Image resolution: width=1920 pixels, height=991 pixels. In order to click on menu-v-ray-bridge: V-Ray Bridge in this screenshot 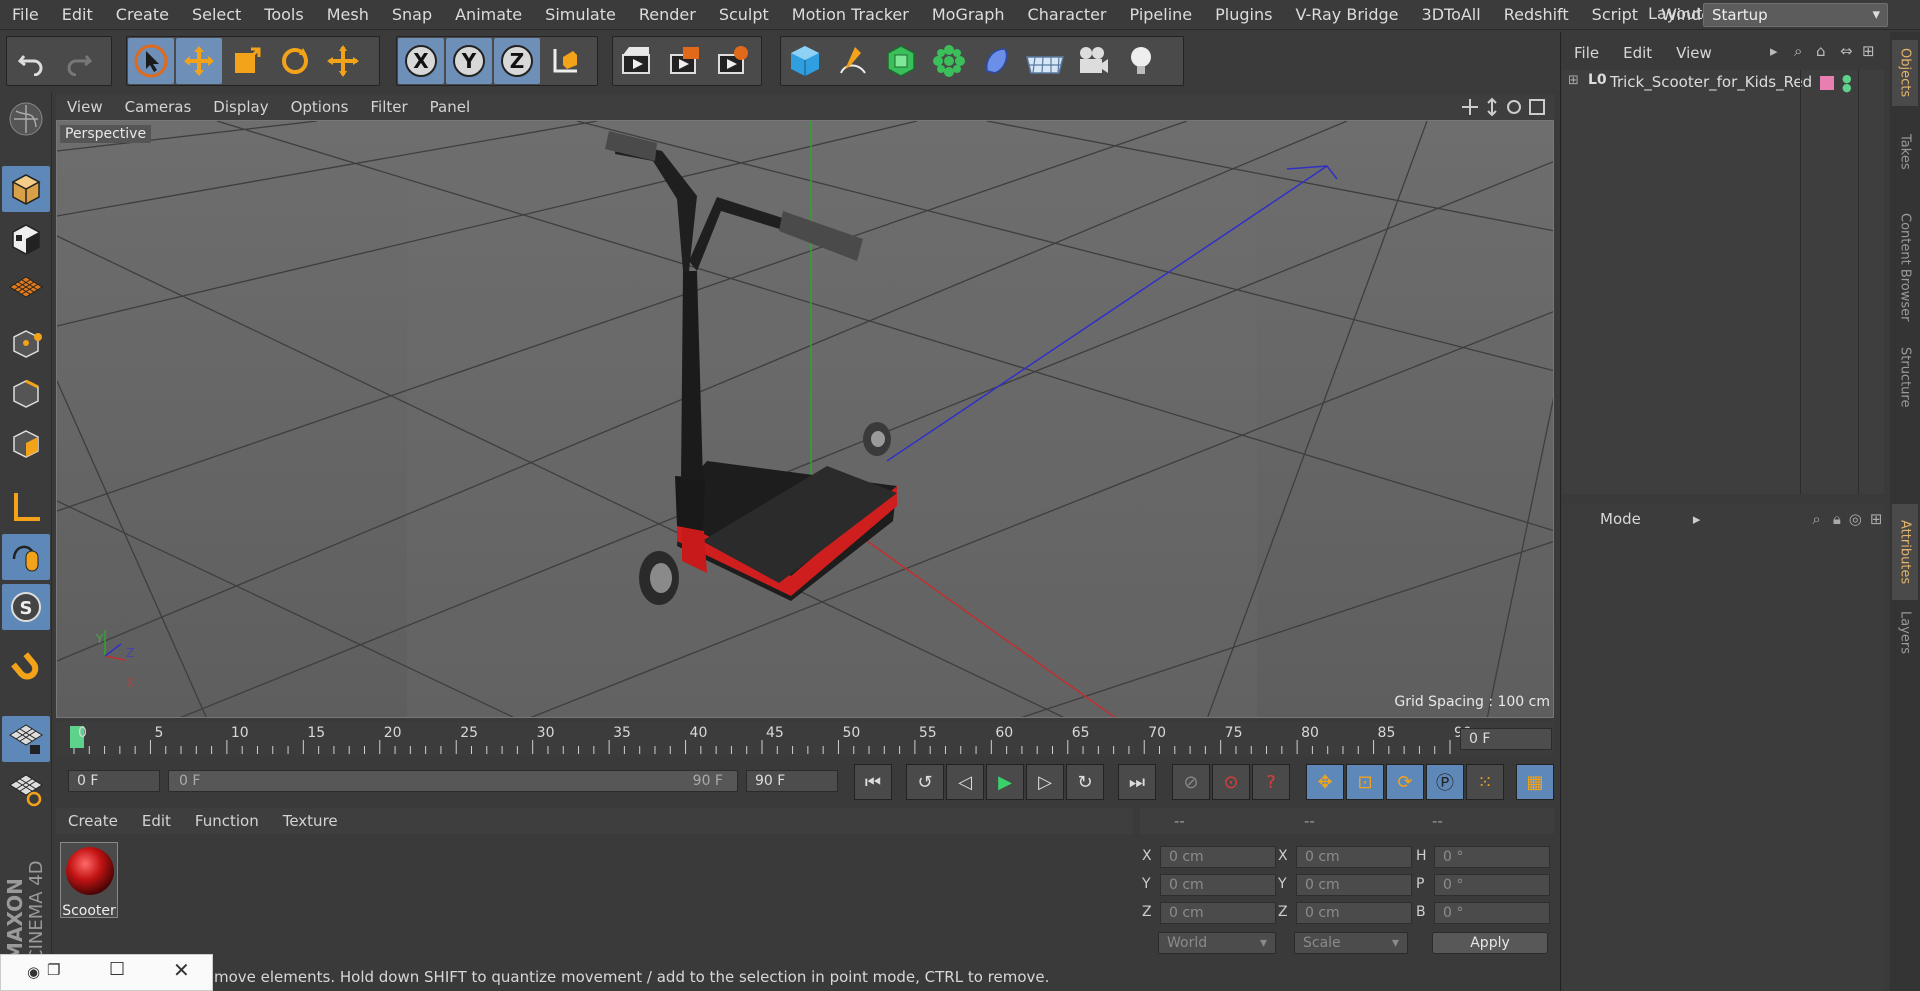, I will do `click(1346, 14)`.